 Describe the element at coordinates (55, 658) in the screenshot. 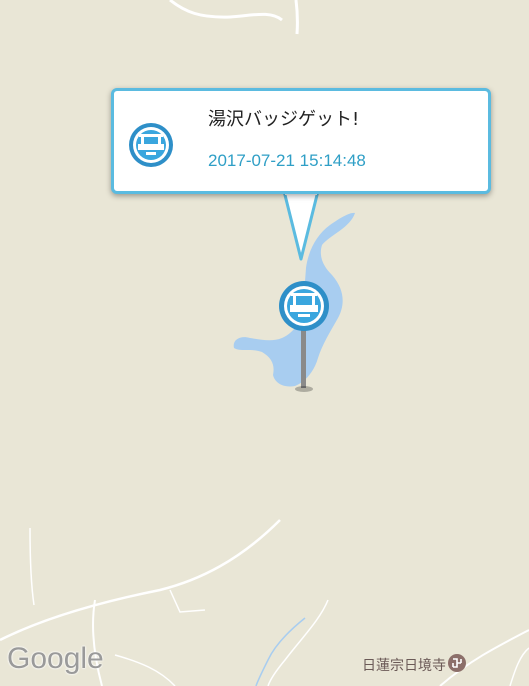

I see `google-logo: Google` at that location.